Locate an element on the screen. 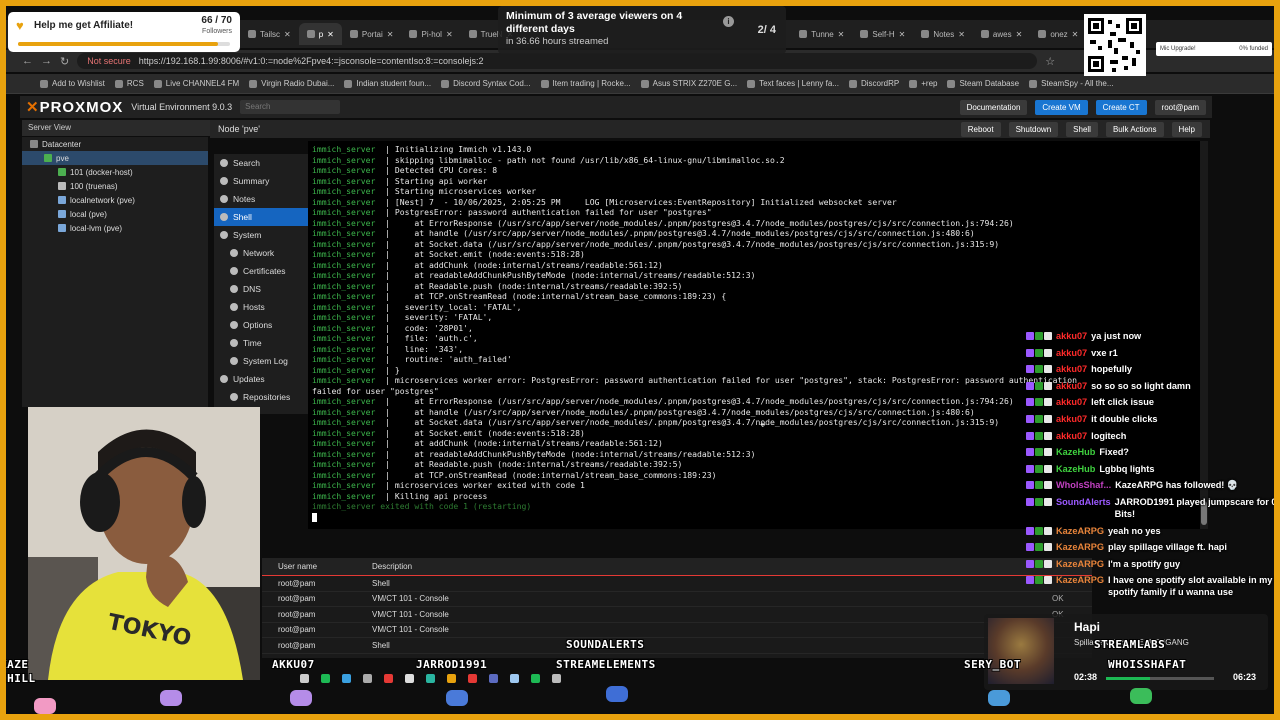  tree-item: Datacenter is located at coordinates (115, 144).